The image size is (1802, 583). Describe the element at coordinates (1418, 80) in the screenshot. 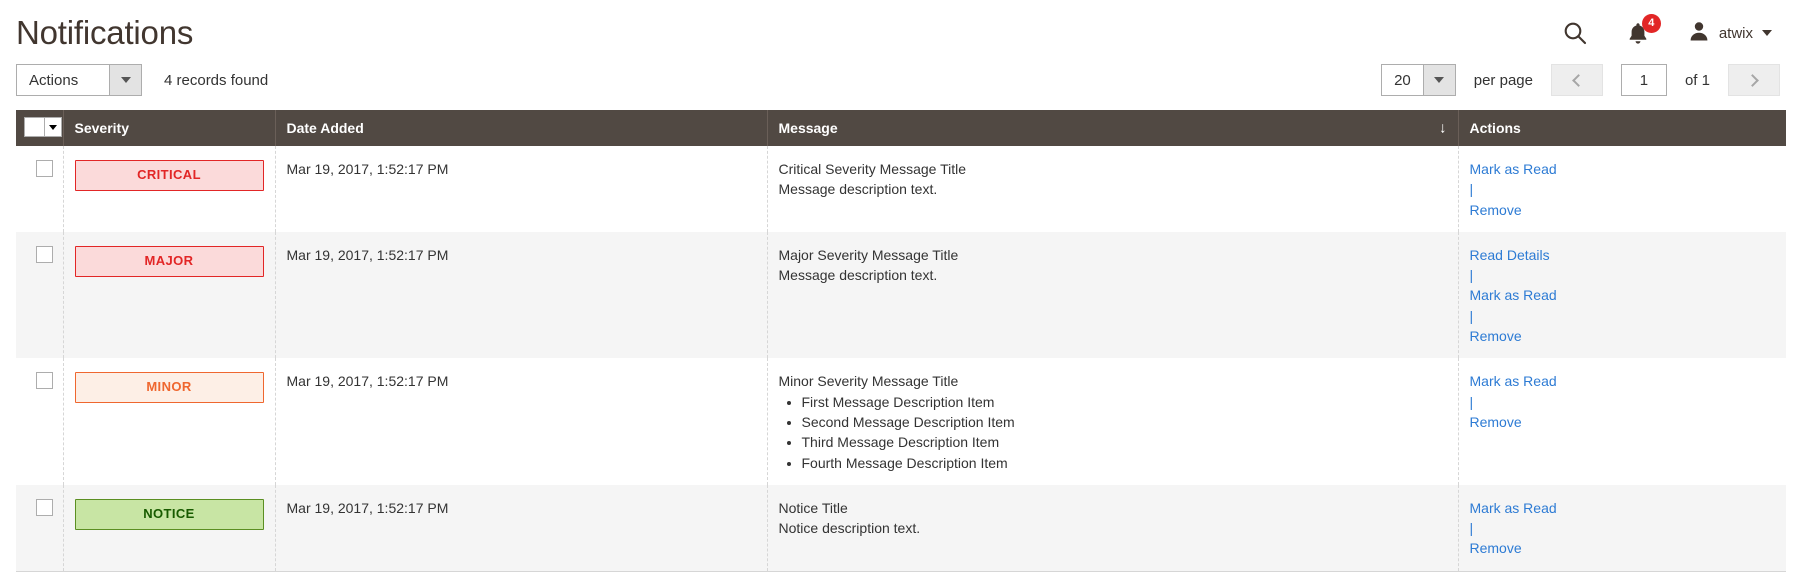

I see `per-page-select: 20` at that location.